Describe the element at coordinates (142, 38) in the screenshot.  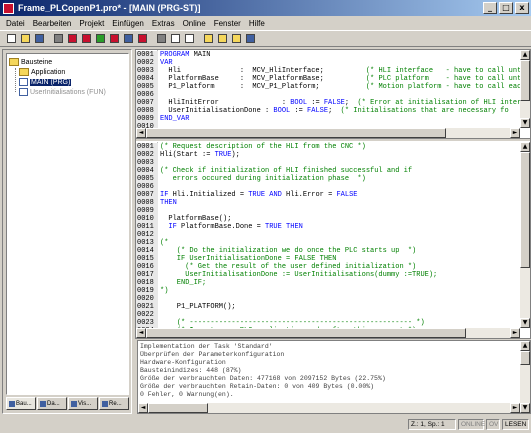
I see `toggle-breakpoint-icon` at that location.